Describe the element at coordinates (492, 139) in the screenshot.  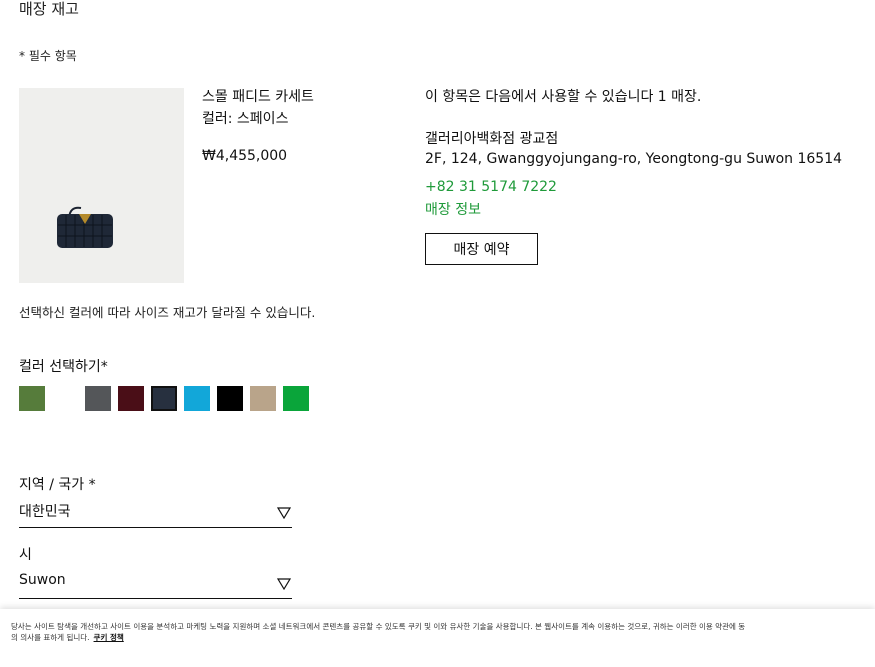
I see `store-name: 갤러리아백화점 광교점` at that location.